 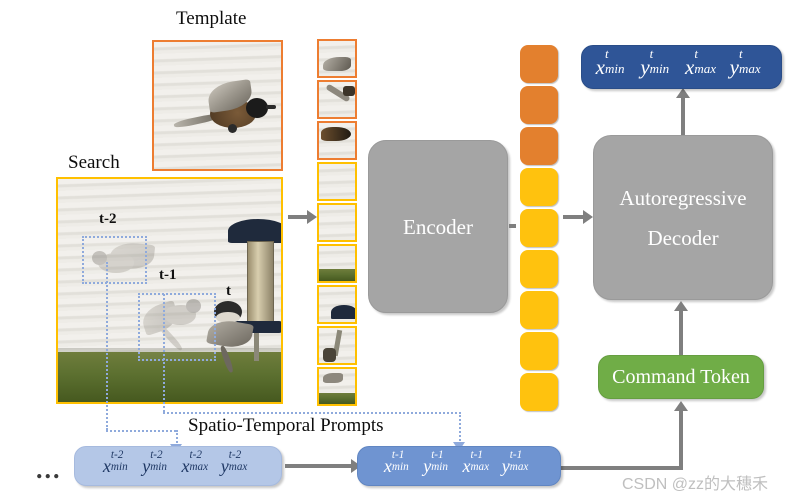 What do you see at coordinates (336, 134) in the screenshot?
I see `patch-3-content` at bounding box center [336, 134].